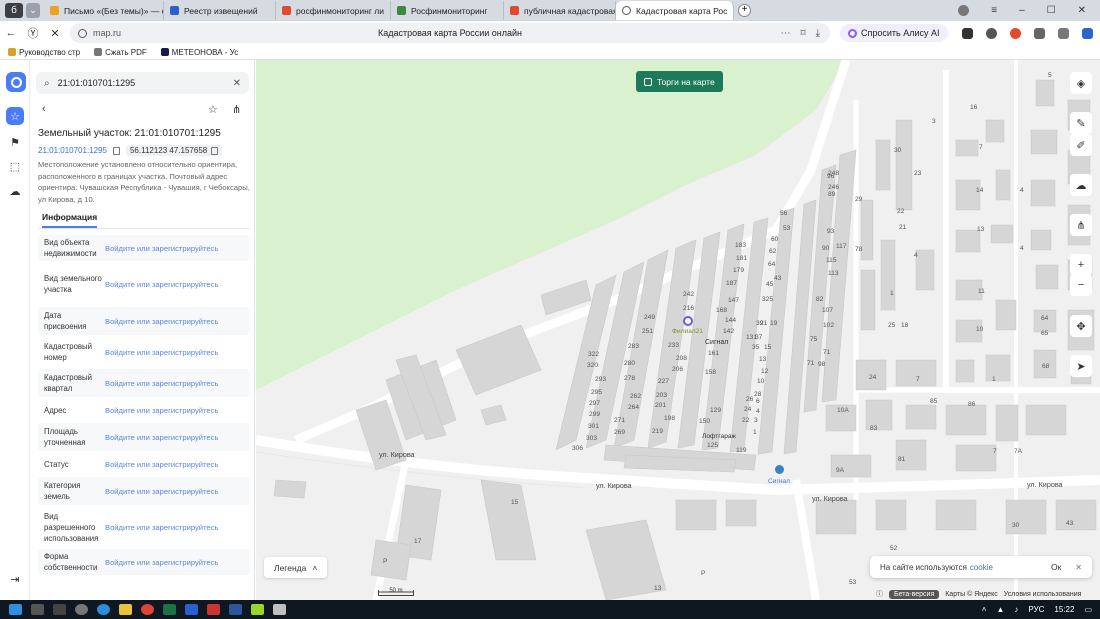 The width and height of the screenshot is (1100, 619). Describe the element at coordinates (447, 10) in the screenshot. I see `tab-rosfin: Росфинмониторинг` at that location.